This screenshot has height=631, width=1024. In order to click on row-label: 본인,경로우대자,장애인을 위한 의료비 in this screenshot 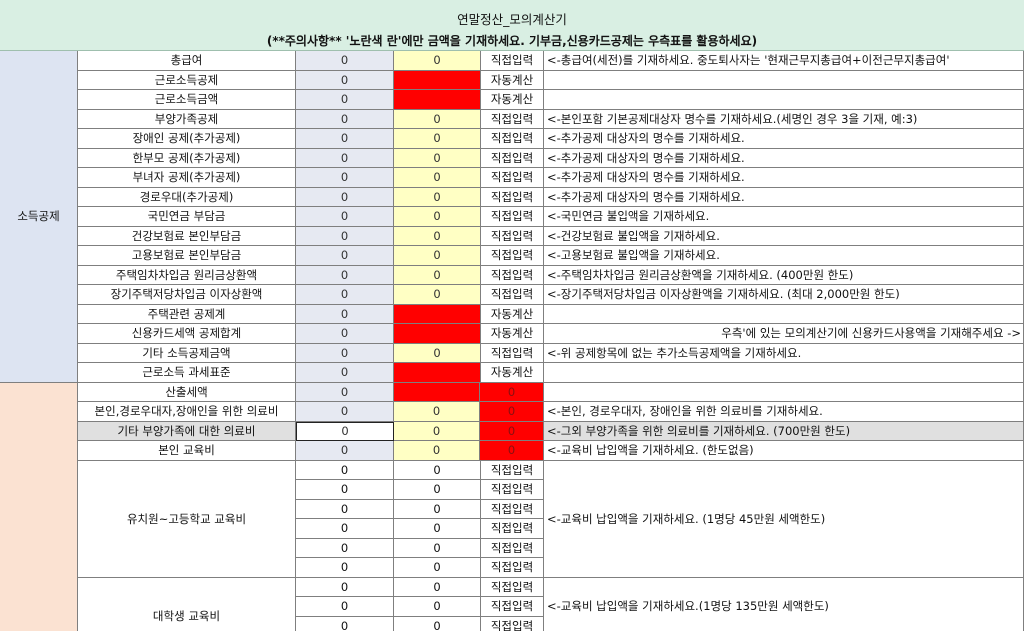, I will do `click(187, 412)`.